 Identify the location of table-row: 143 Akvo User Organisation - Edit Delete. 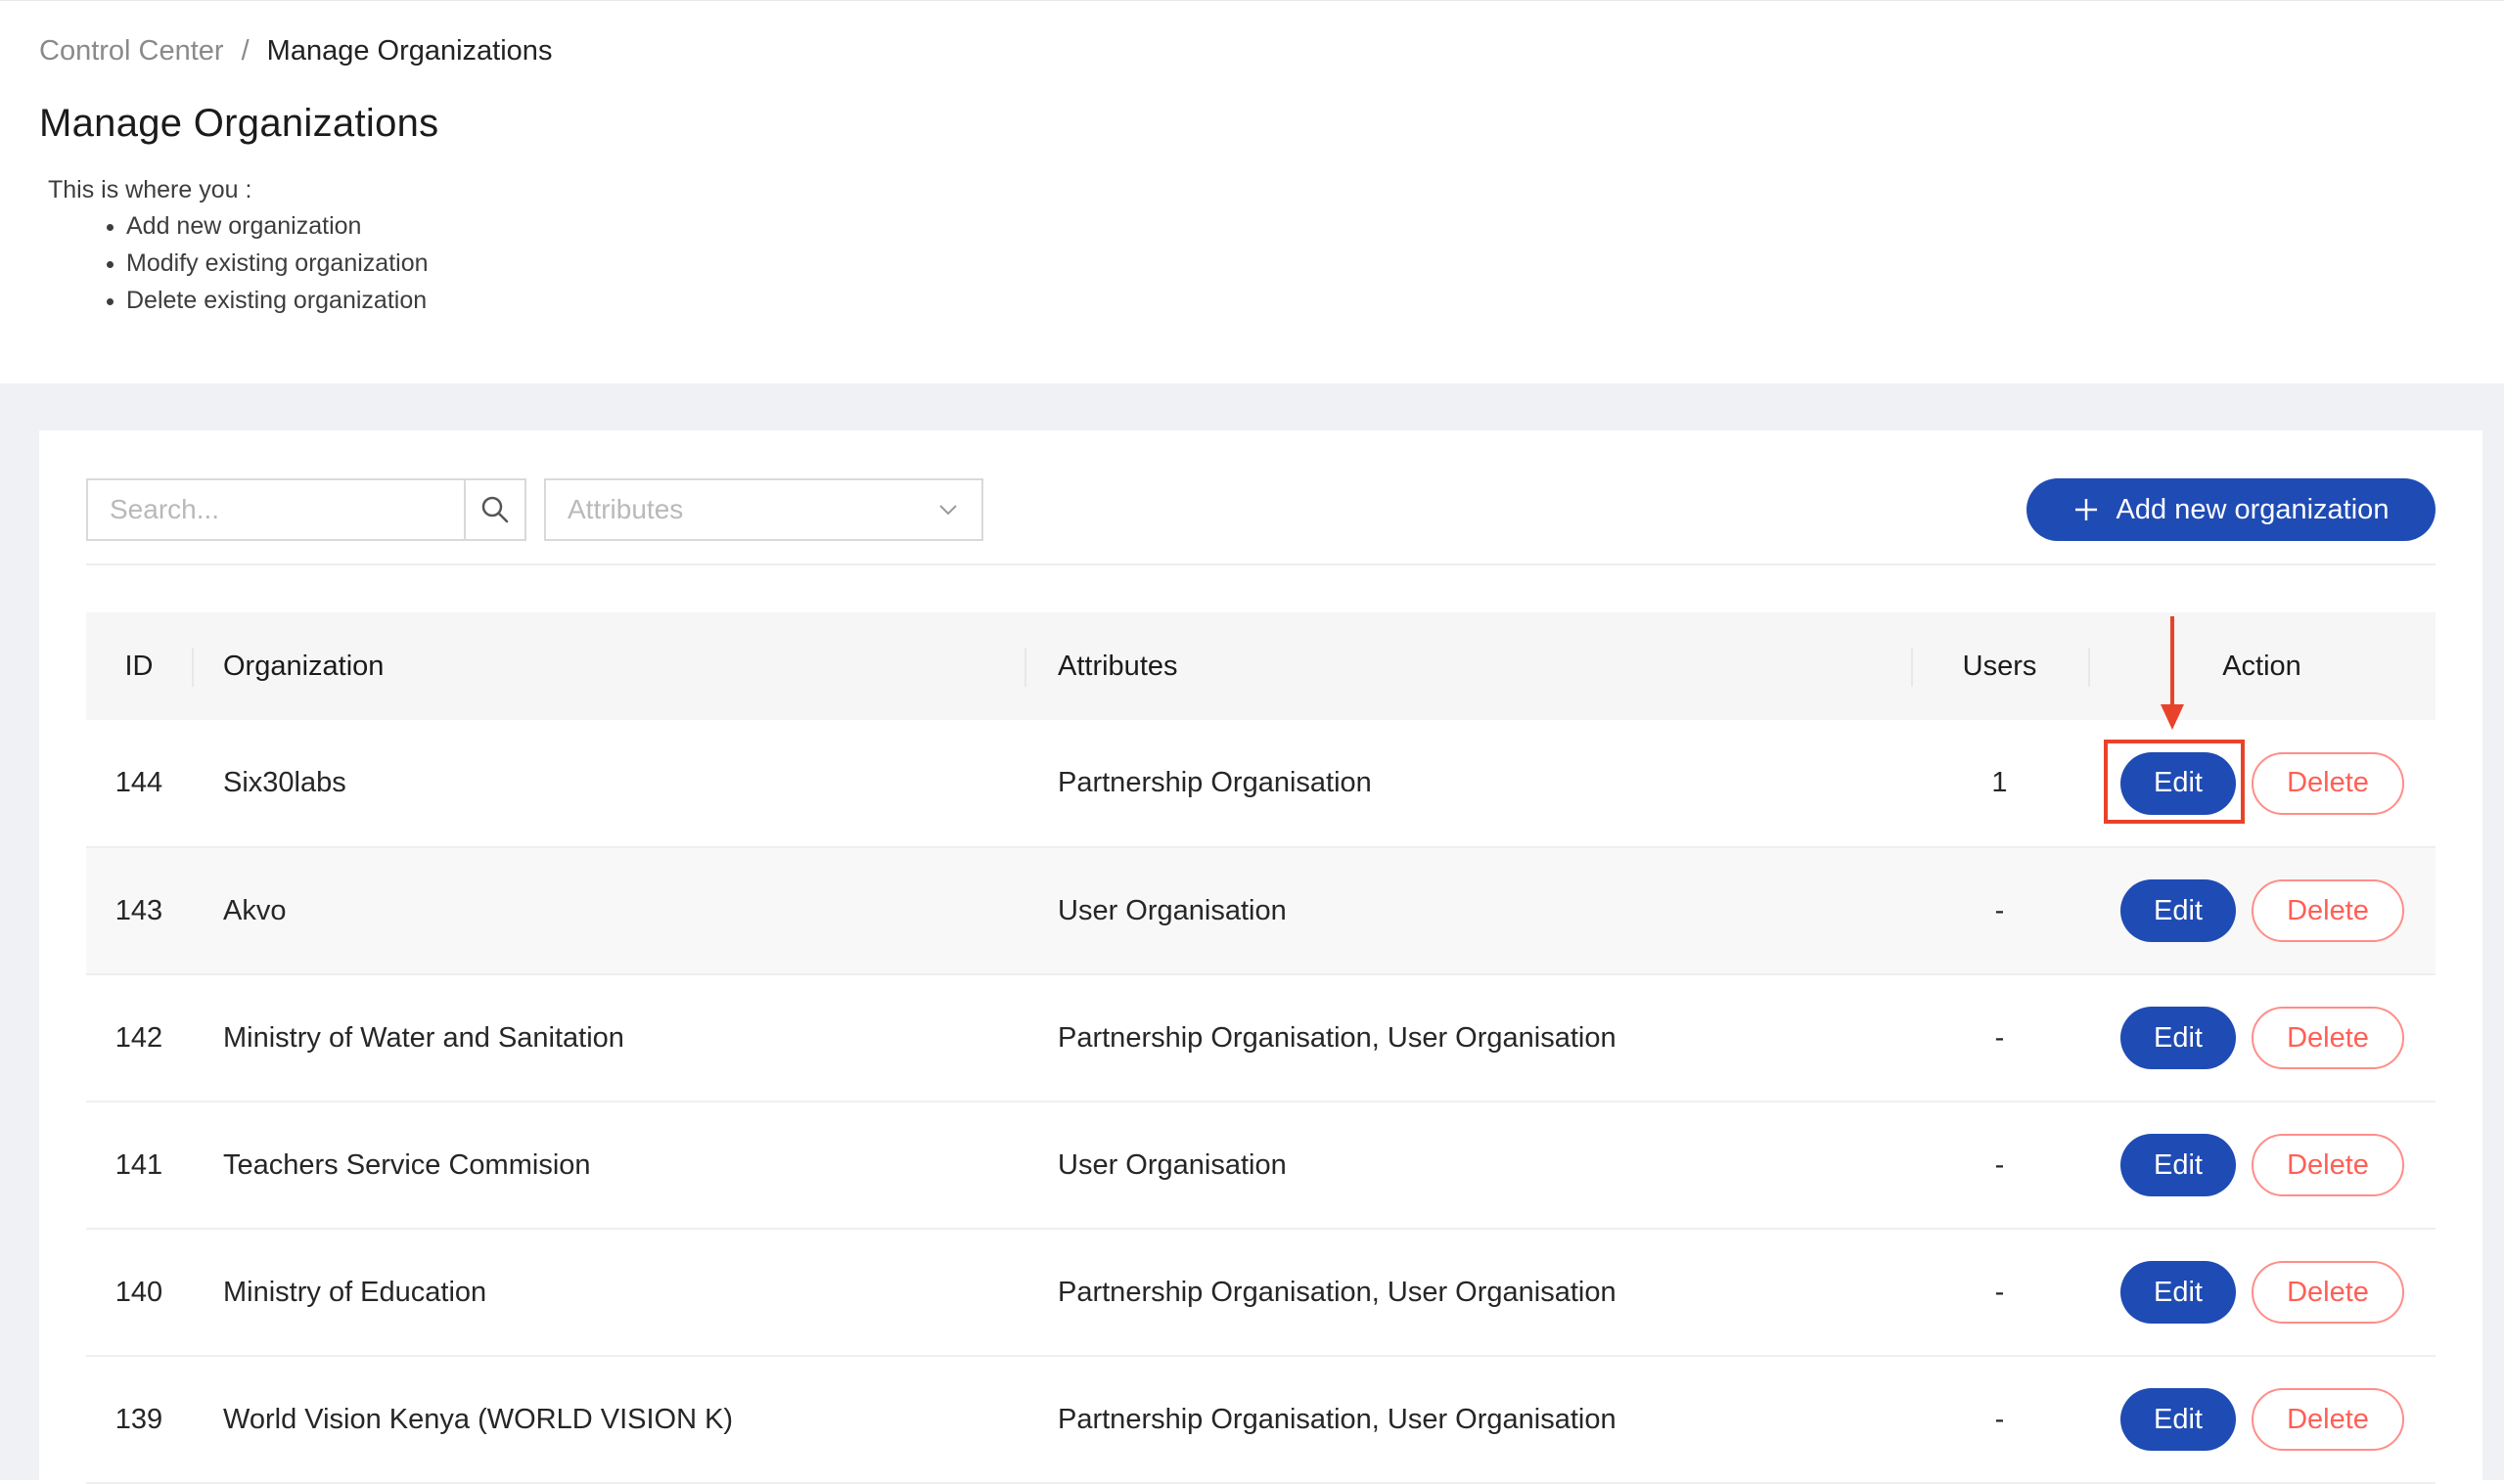
(1261, 911).